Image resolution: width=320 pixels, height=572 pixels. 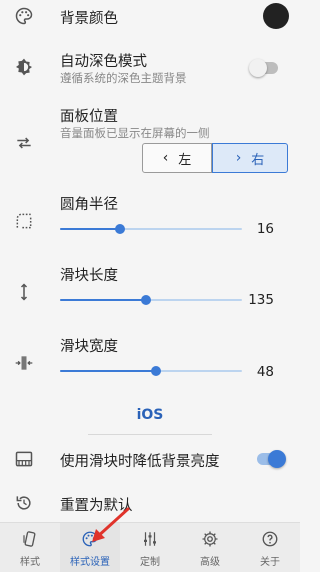 I want to click on swap-horizontal-icon, so click(x=24, y=143).